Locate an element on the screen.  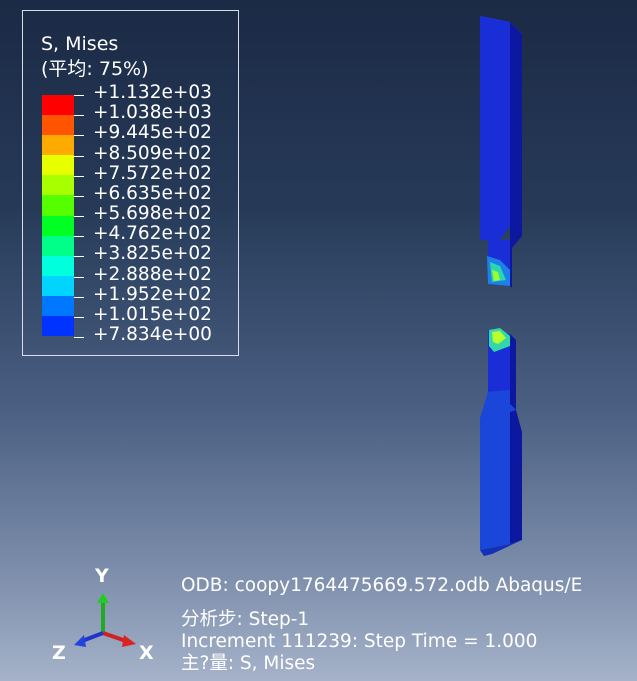
variable-info: 主?量: S, Mises is located at coordinates (248, 663).